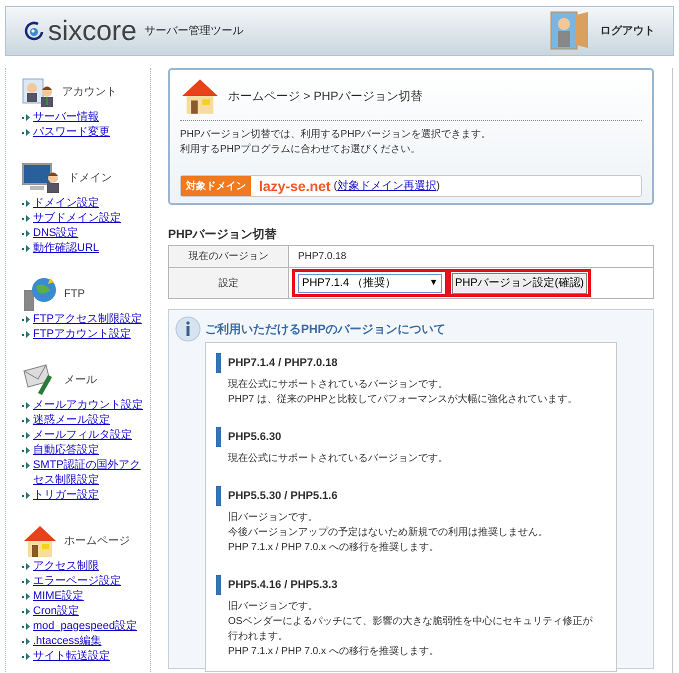 This screenshot has height=673, width=679. What do you see at coordinates (55, 233) in the screenshot?
I see `sidebar-link: DNS設定` at bounding box center [55, 233].